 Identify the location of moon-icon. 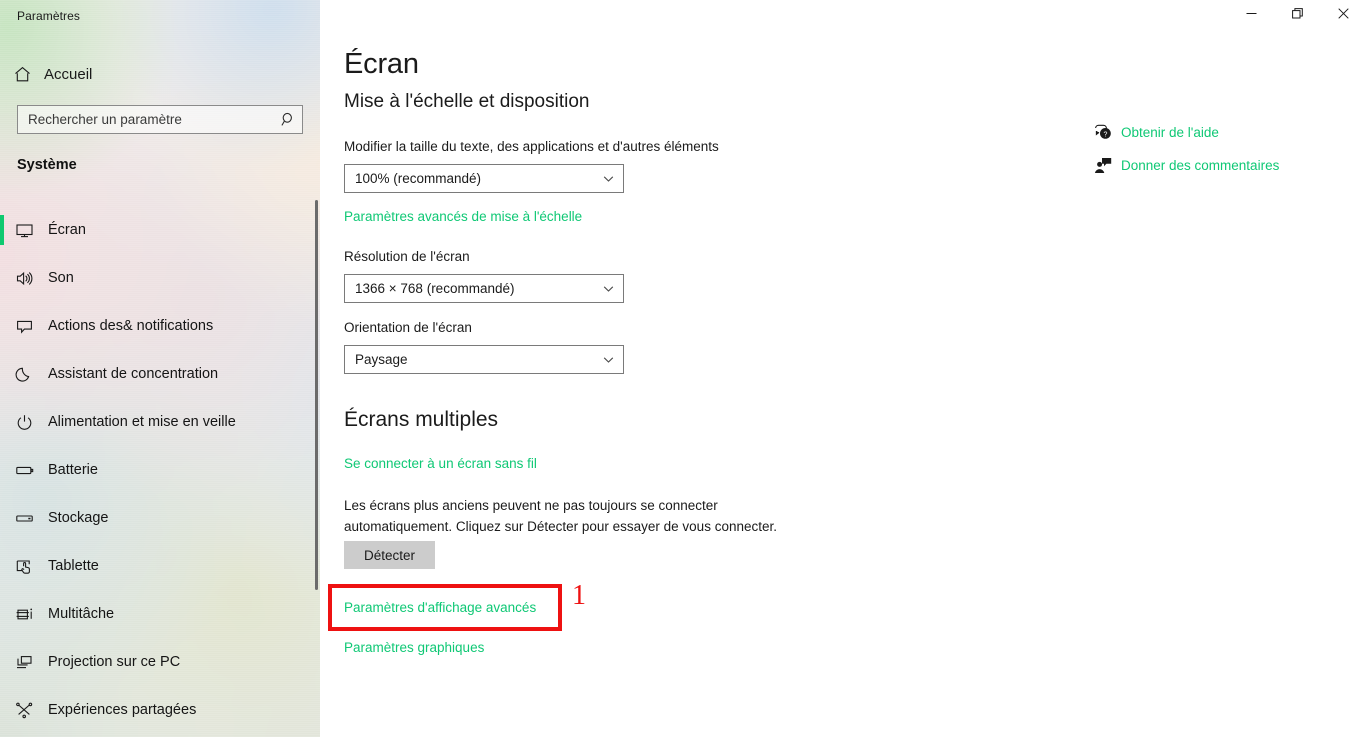
(24, 374).